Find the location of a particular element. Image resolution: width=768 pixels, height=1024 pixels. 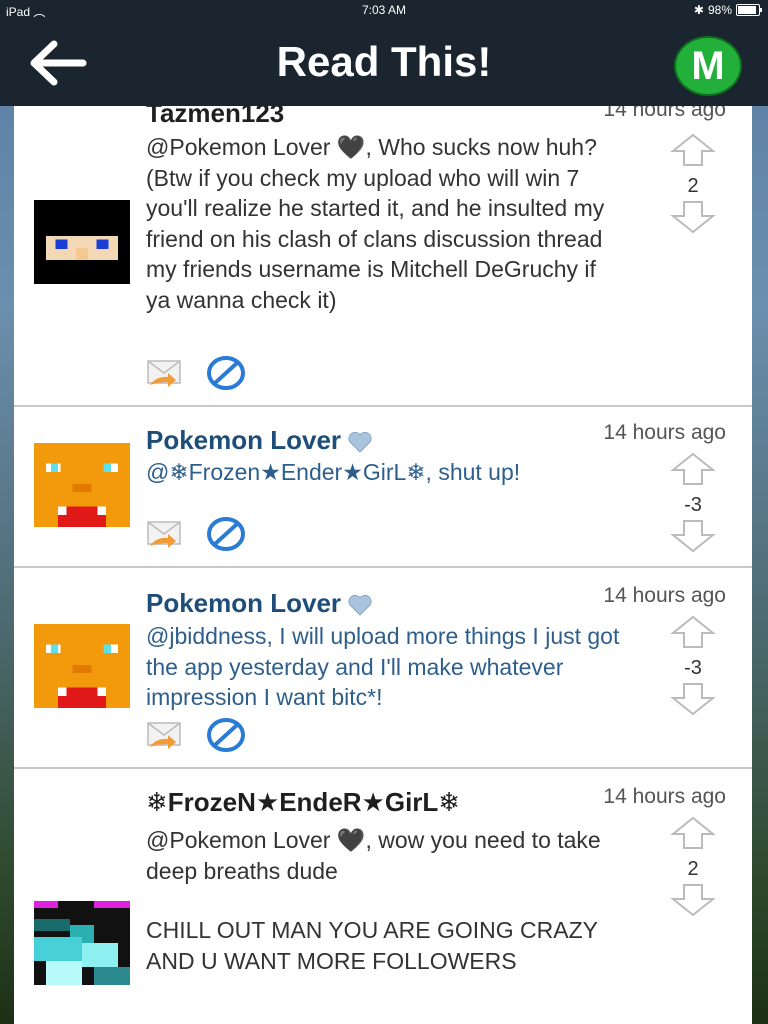

comment-author: Tazmen123 is located at coordinates (215, 117).